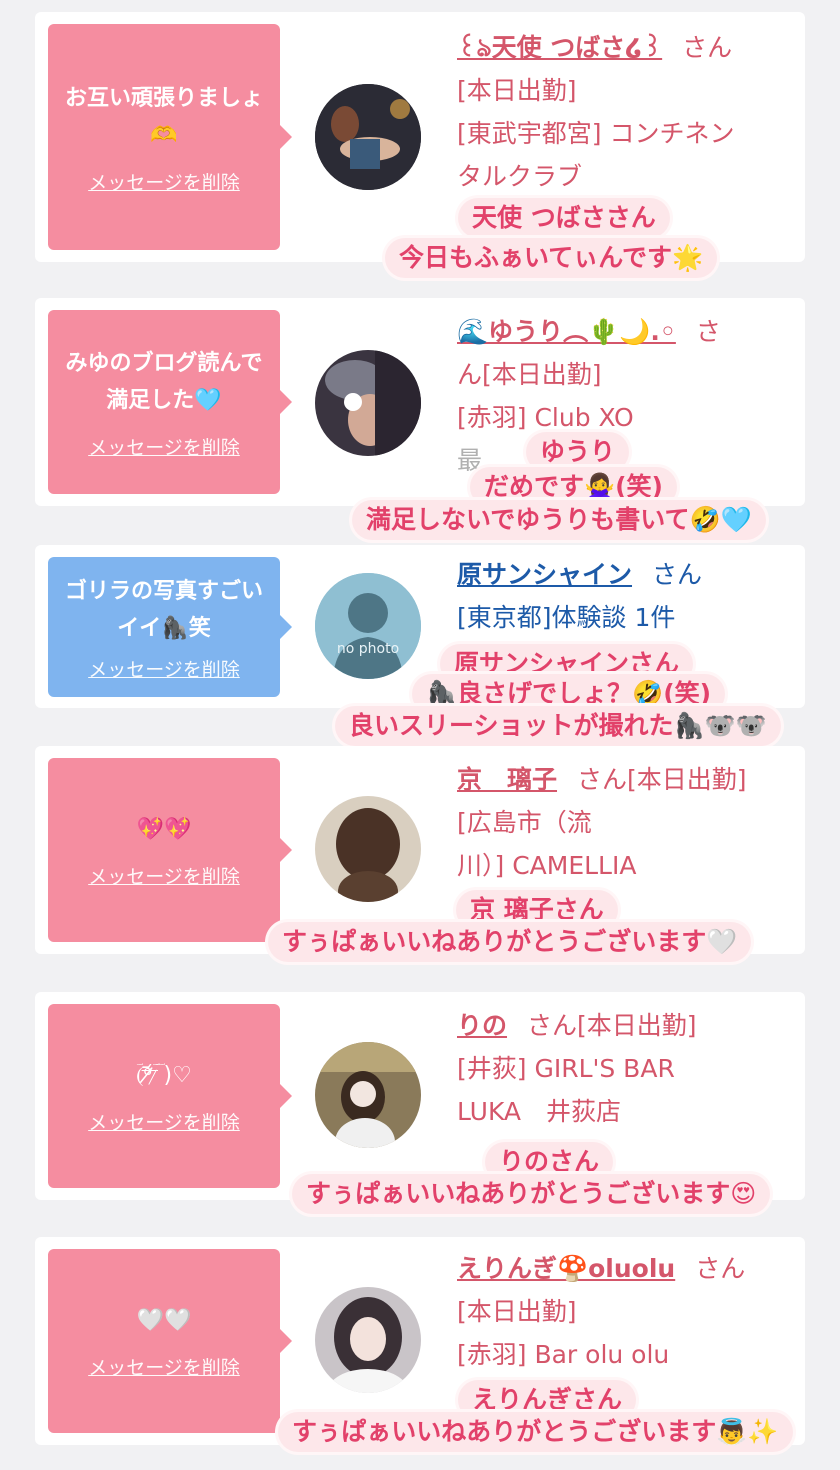  What do you see at coordinates (539, 1111) in the screenshot?
I see `cast-detail-line: LUKA 井荻店` at bounding box center [539, 1111].